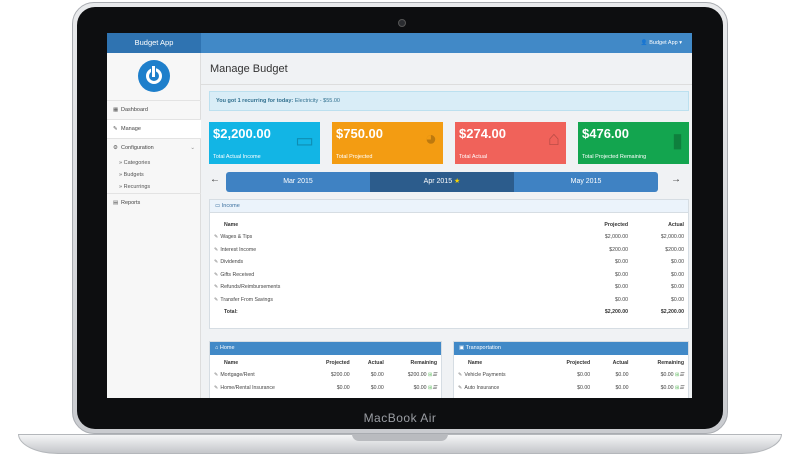  What do you see at coordinates (154, 43) in the screenshot?
I see `app-brand: Budget App` at bounding box center [154, 43].